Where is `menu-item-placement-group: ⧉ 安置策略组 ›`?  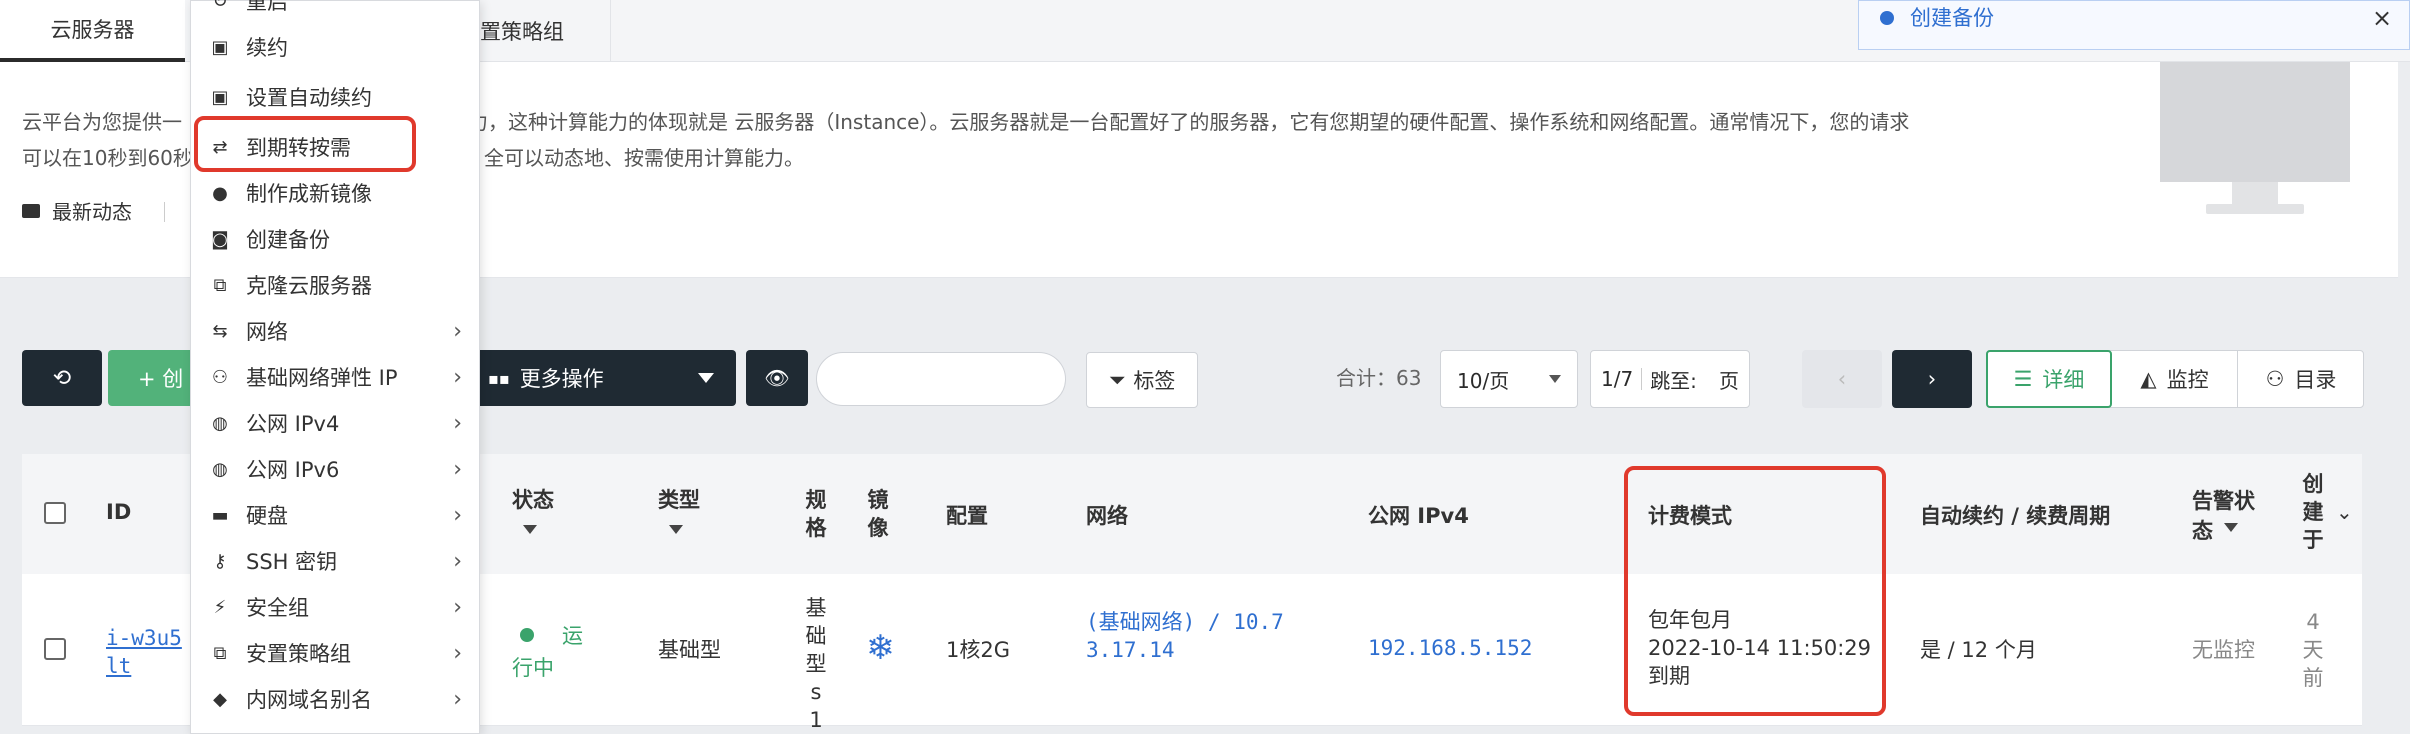
menu-item-placement-group: ⧉ 安置策略组 › is located at coordinates (335, 653).